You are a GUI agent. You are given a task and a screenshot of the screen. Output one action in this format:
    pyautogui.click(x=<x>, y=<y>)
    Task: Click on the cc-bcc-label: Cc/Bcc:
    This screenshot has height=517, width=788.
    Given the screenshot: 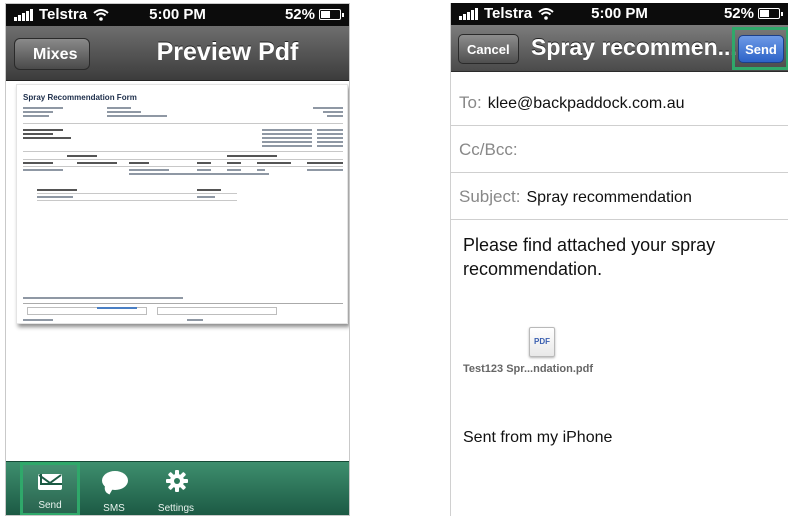 What is the action you would take?
    pyautogui.click(x=488, y=149)
    